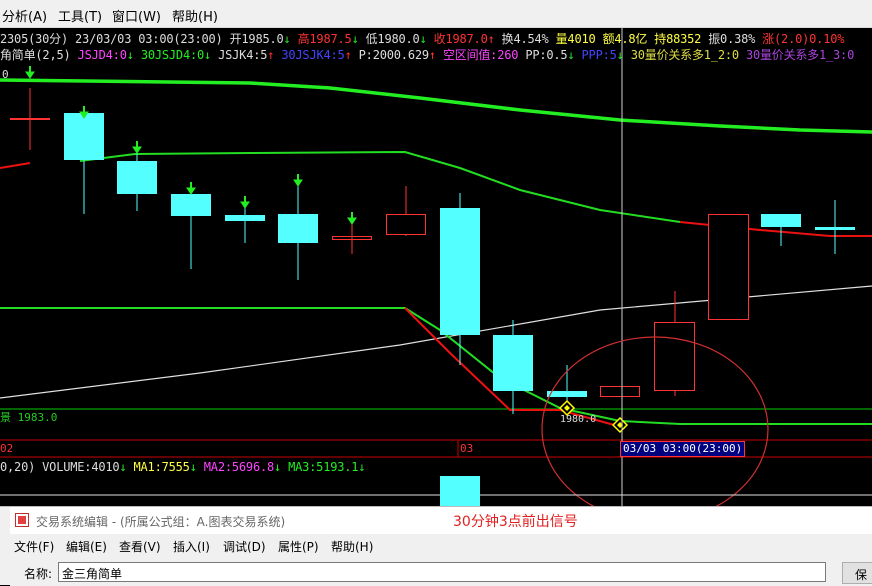  What do you see at coordinates (5, 74) in the screenshot?
I see `price-scale-label: 0` at bounding box center [5, 74].